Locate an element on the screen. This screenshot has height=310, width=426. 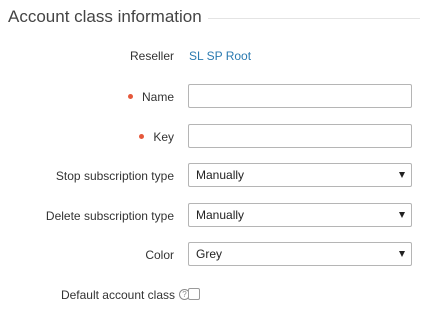
key-label-text: Key is located at coordinates (163, 137).